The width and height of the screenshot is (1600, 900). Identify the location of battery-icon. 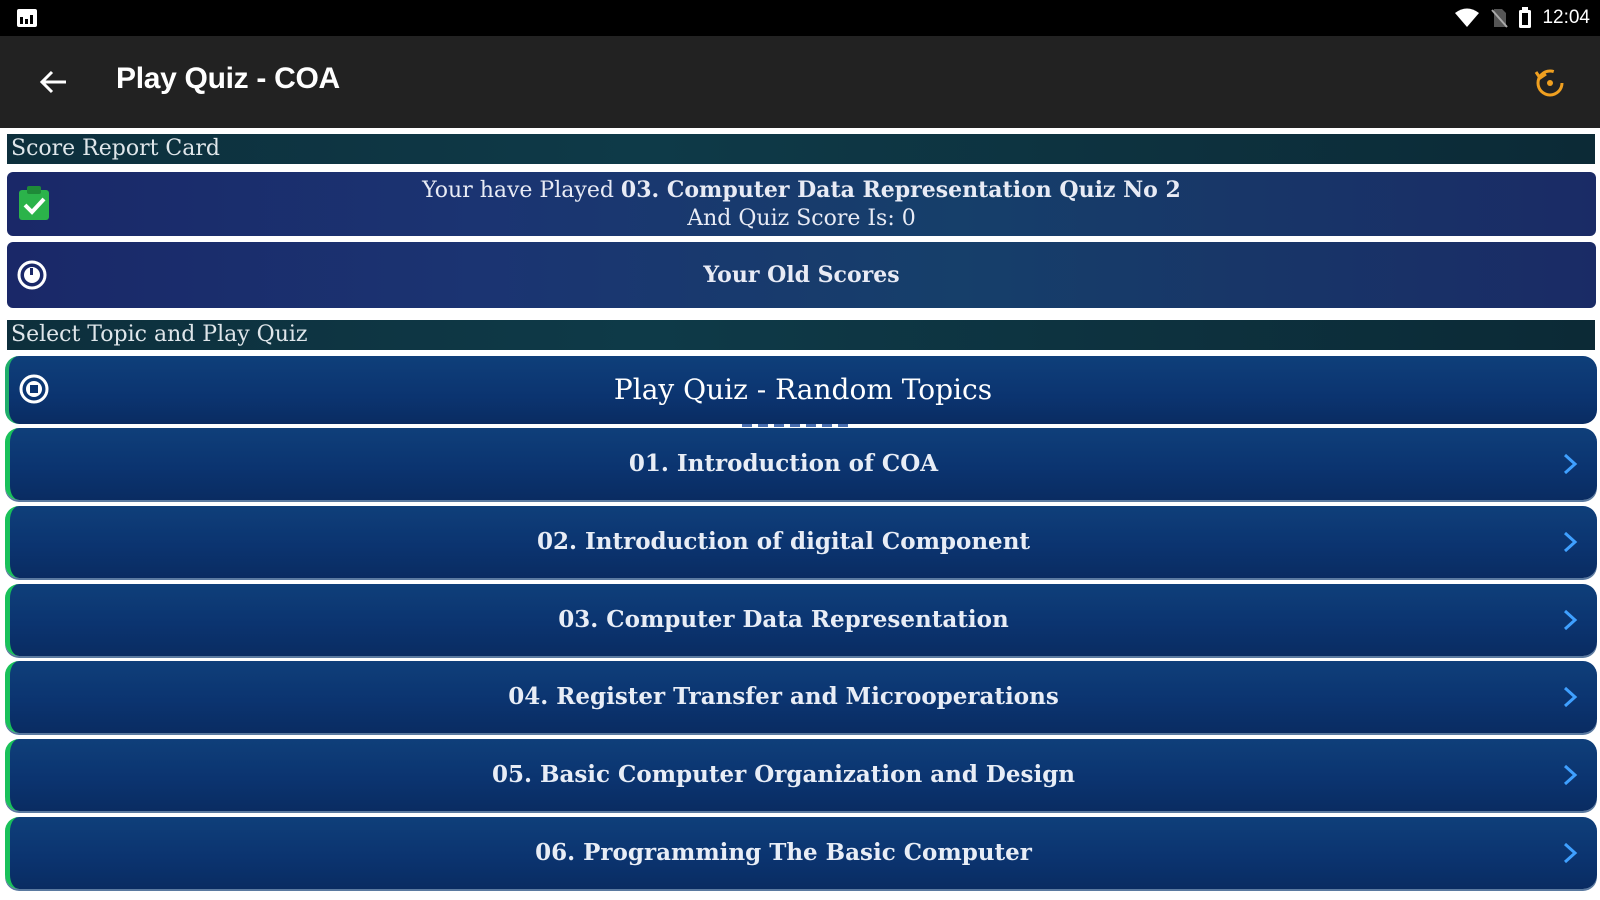
(1525, 17).